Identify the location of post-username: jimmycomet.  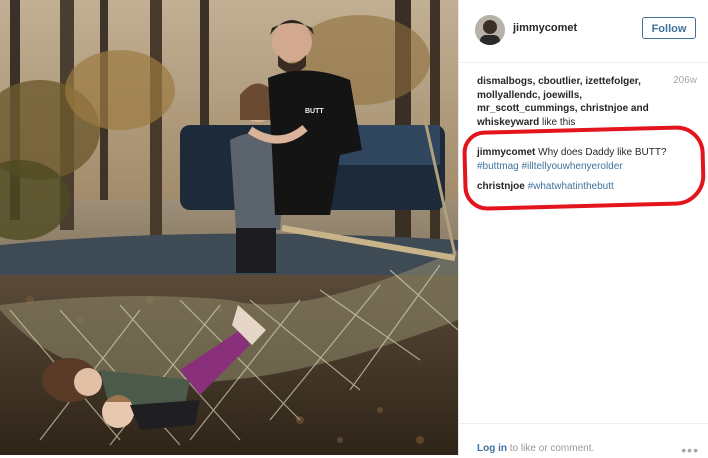
(545, 28).